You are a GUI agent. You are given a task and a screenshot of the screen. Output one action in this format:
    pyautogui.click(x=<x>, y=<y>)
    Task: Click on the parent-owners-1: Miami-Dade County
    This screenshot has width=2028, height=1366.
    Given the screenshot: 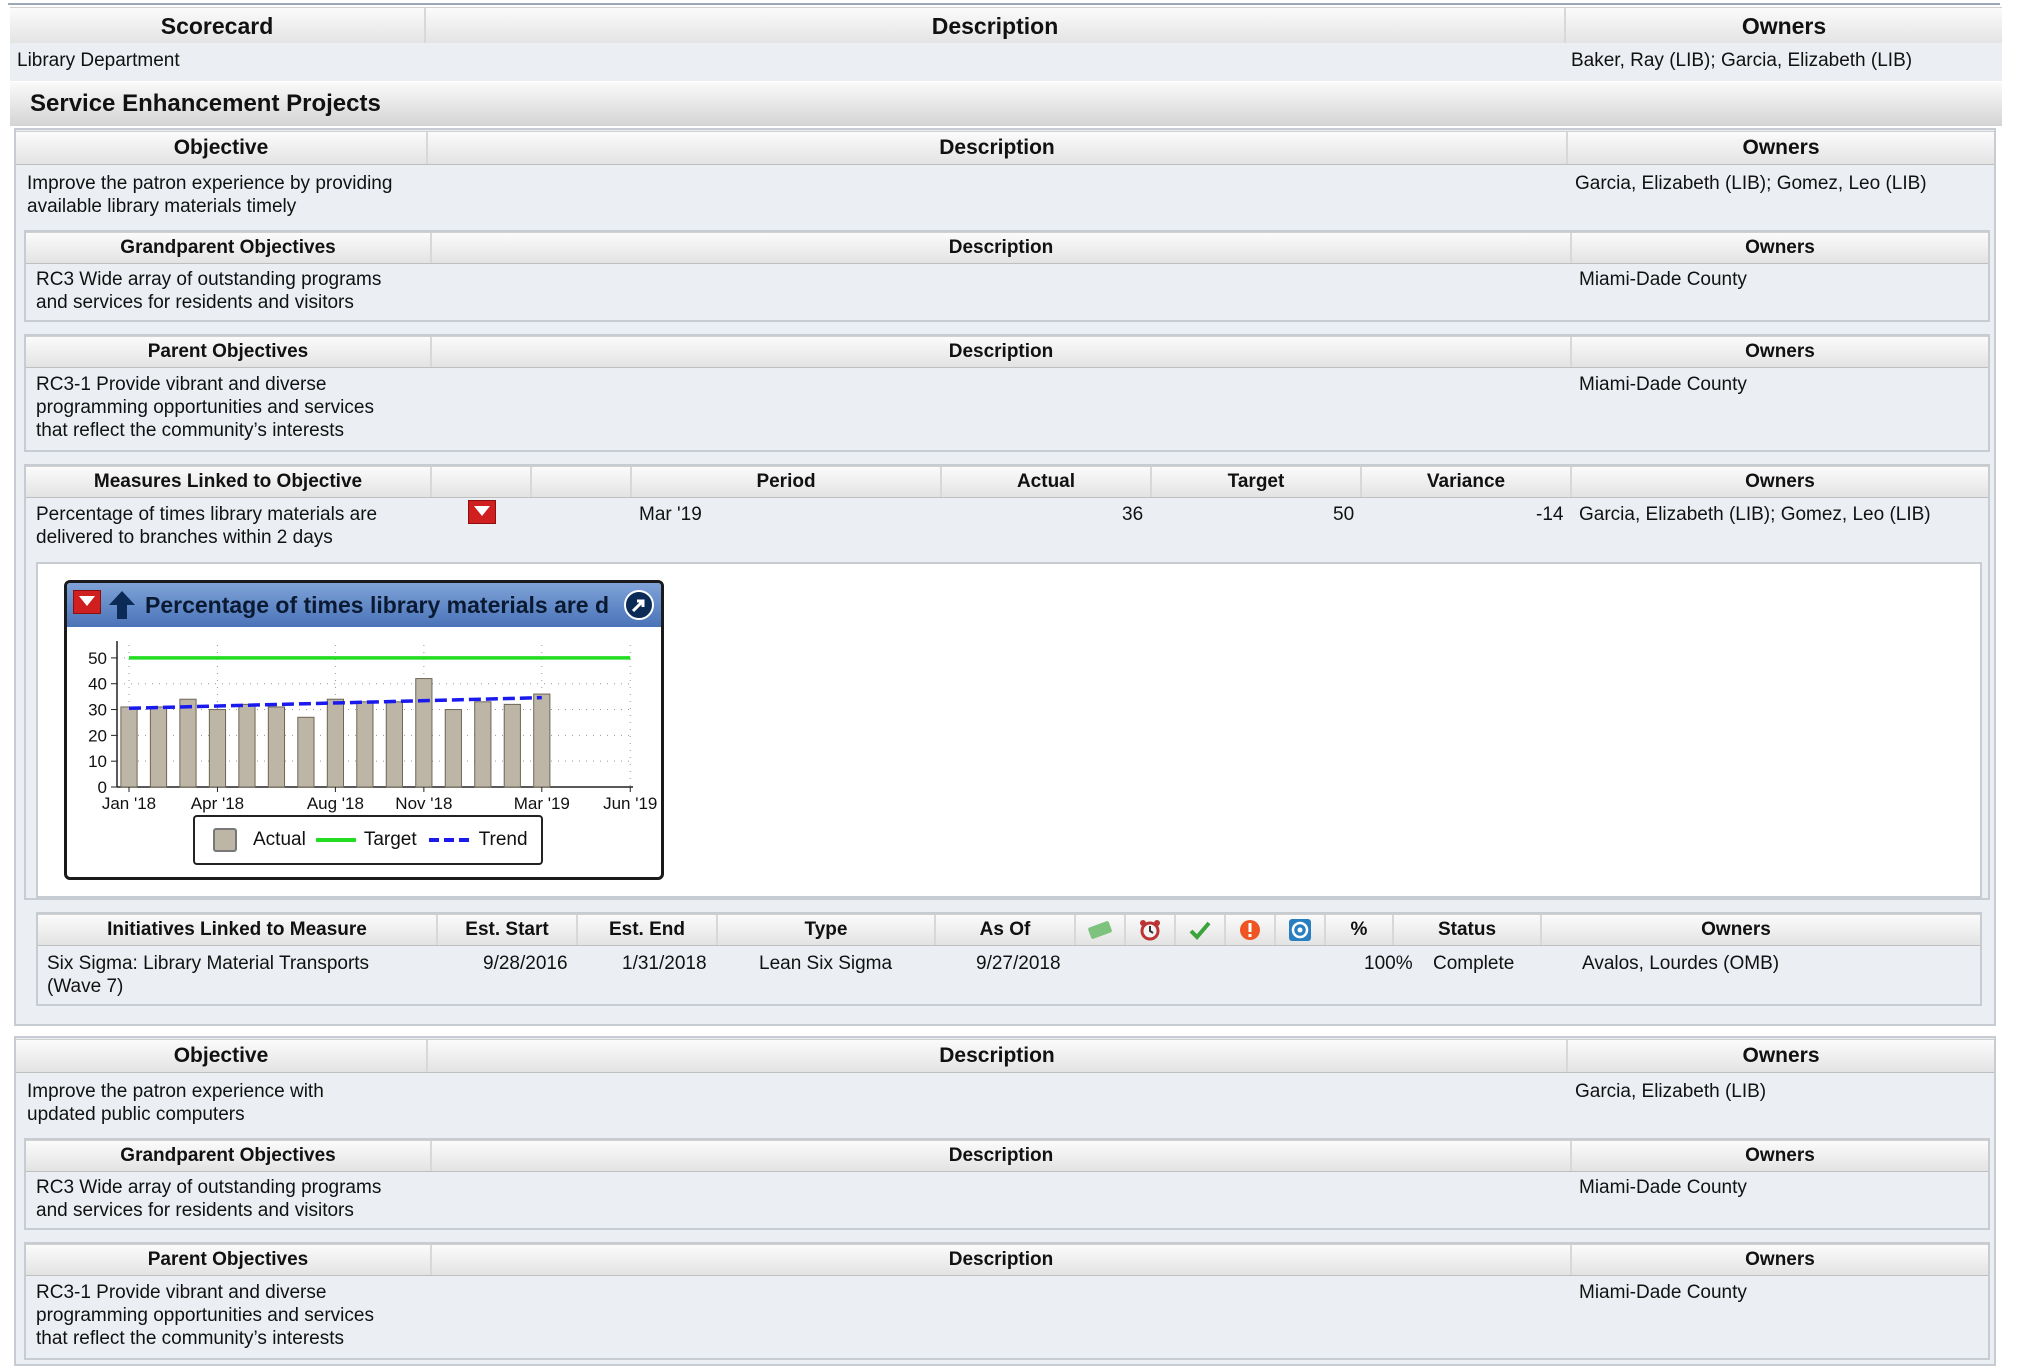 What is the action you would take?
    pyautogui.click(x=1663, y=384)
    